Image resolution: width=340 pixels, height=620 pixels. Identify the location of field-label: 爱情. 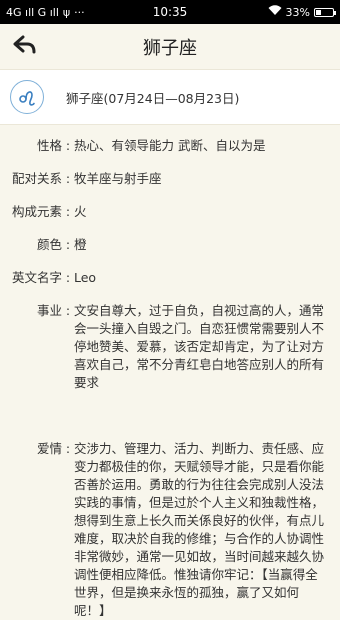
(49, 448).